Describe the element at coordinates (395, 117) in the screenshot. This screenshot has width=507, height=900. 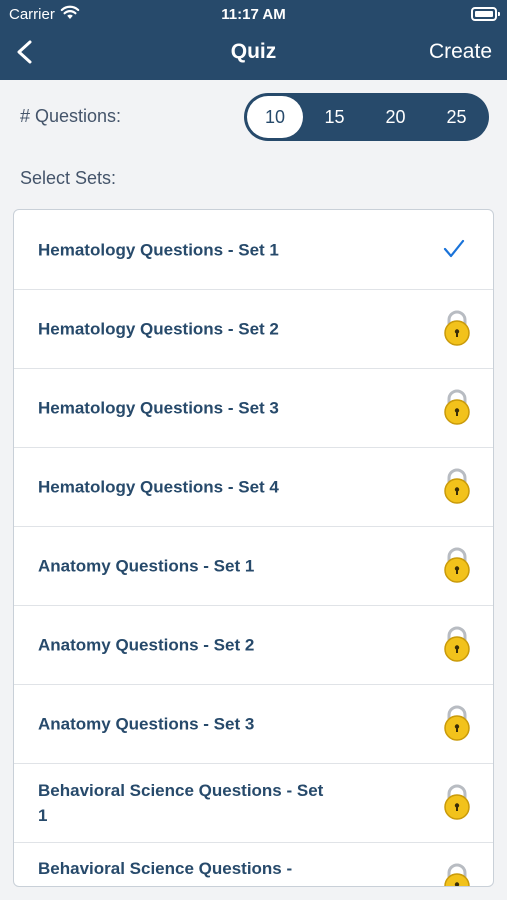
I see `segment-option-20: 20` at that location.